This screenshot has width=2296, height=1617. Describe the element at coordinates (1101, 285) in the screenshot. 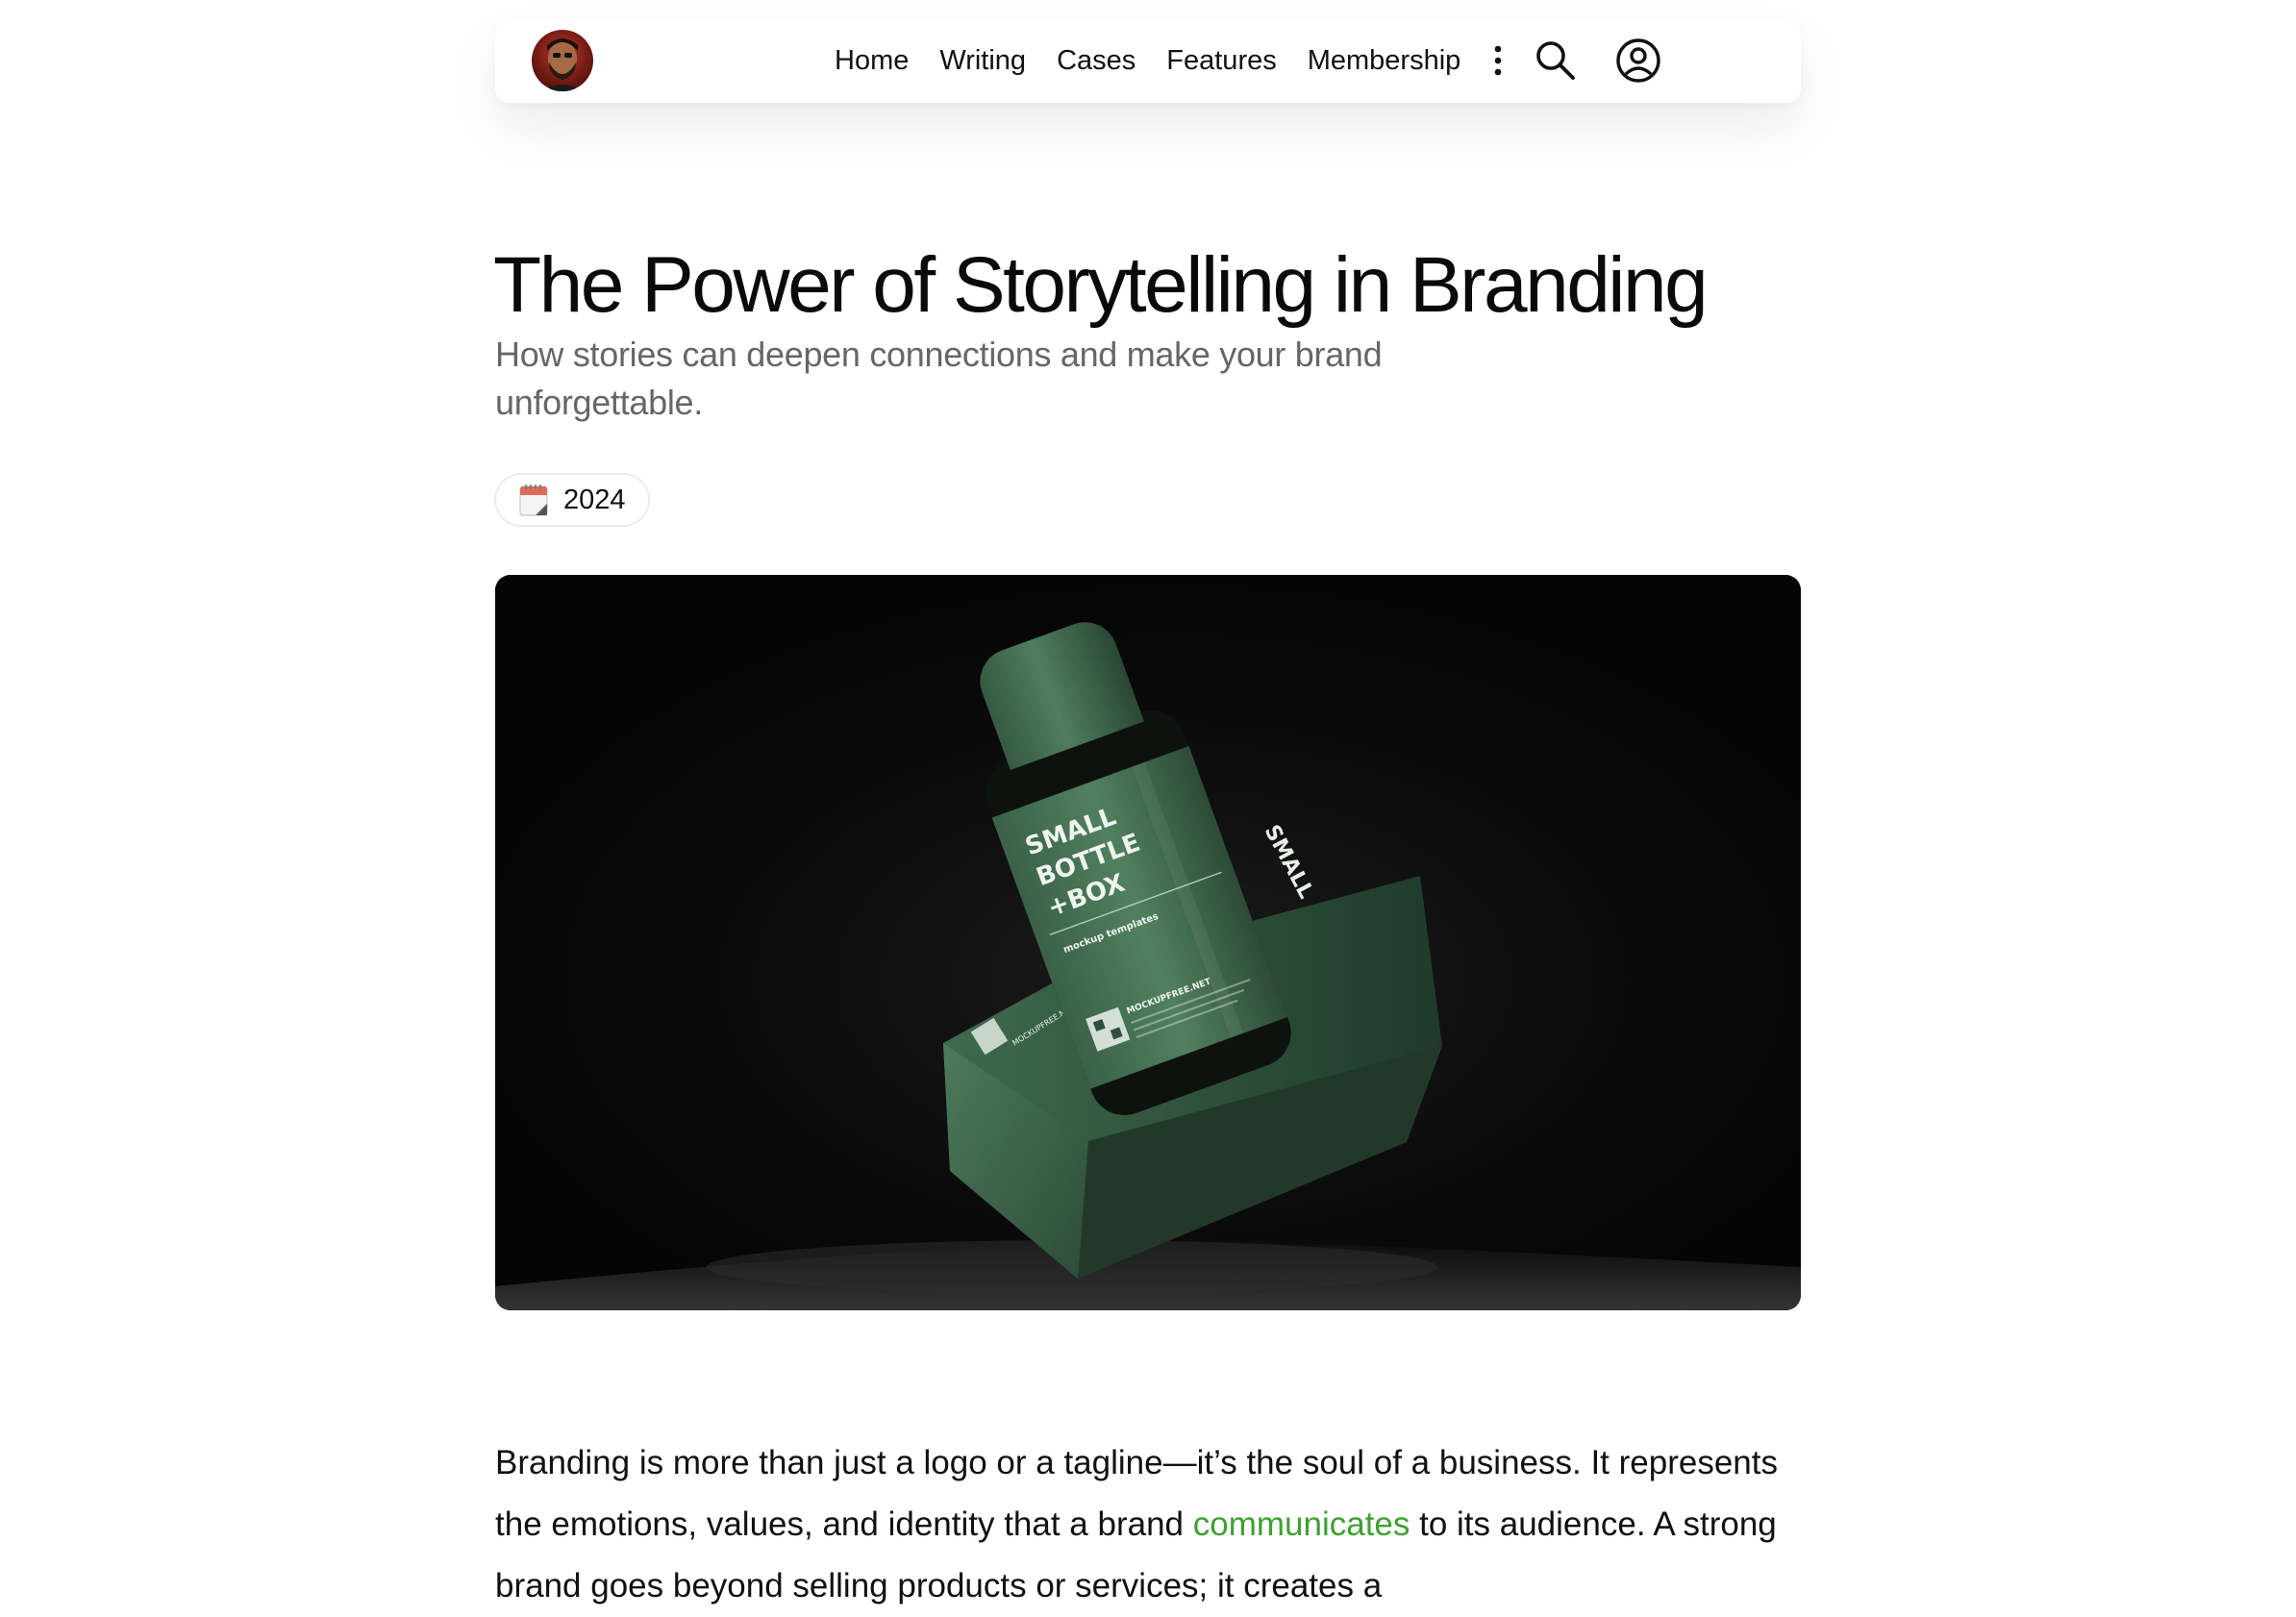

I see `article-title: The Power of Storytelling in Branding` at that location.